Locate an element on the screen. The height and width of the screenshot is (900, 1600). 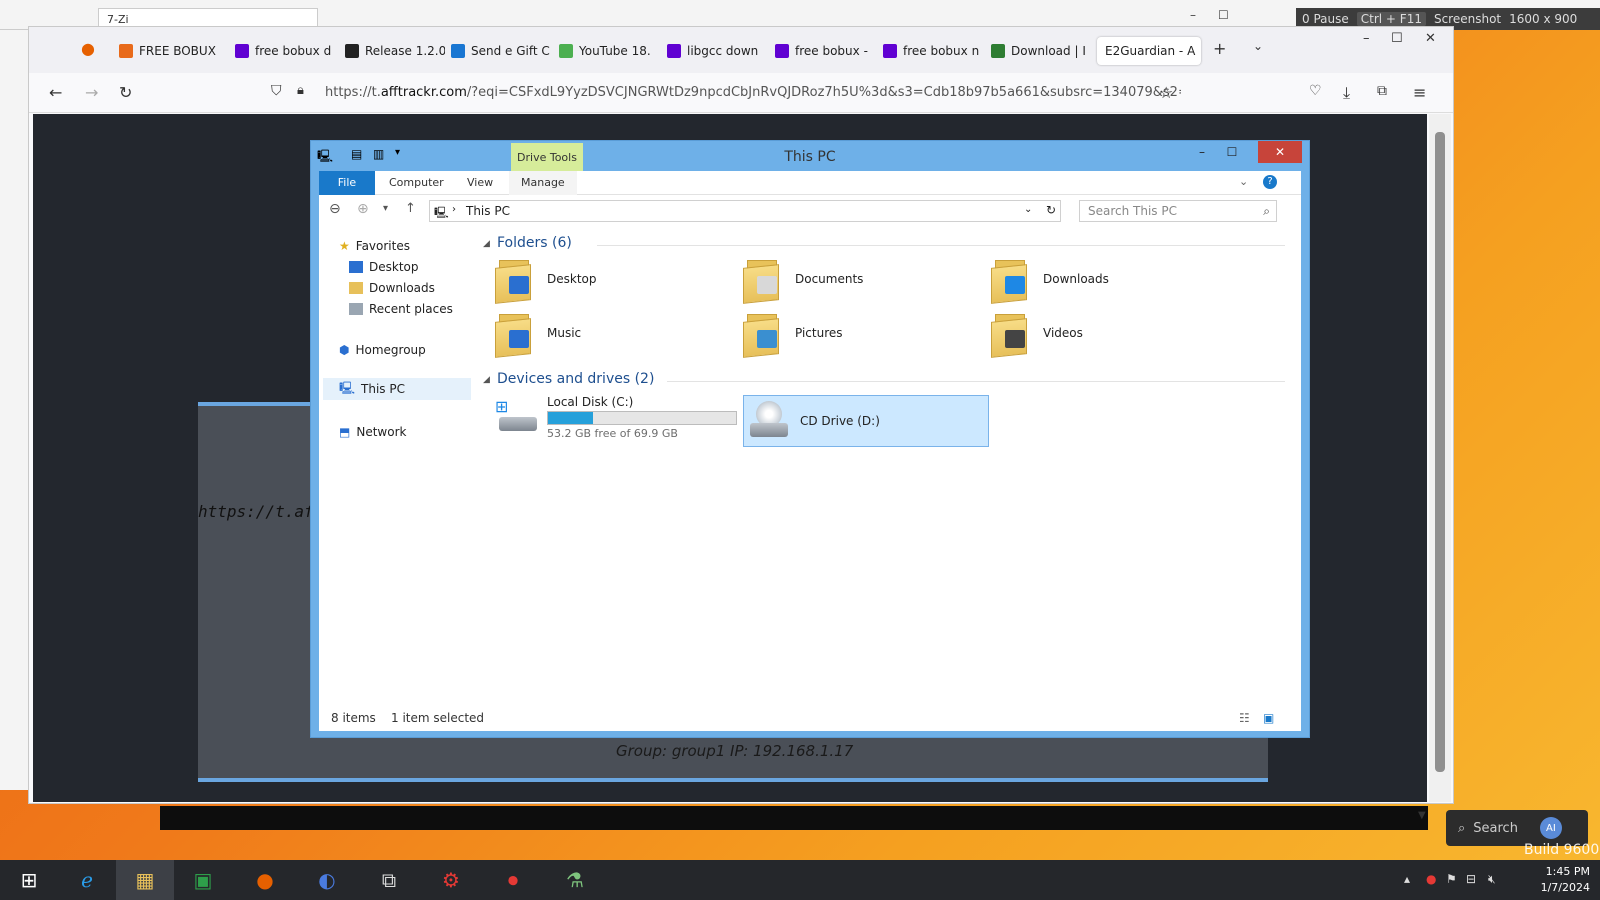
browser-tab: Release 1.2.0 is located at coordinates (395, 51).